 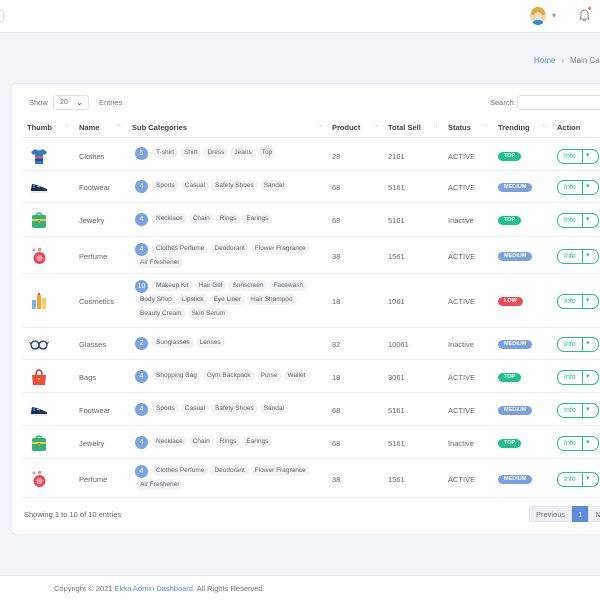 I want to click on showing-entries-info: Showing 1 to 10 of 10 entries, so click(x=73, y=514).